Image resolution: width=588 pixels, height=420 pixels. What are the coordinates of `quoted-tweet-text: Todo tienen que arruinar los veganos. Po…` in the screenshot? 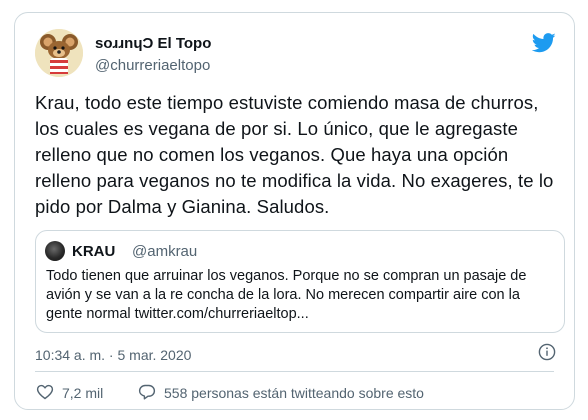 It's located at (286, 295).